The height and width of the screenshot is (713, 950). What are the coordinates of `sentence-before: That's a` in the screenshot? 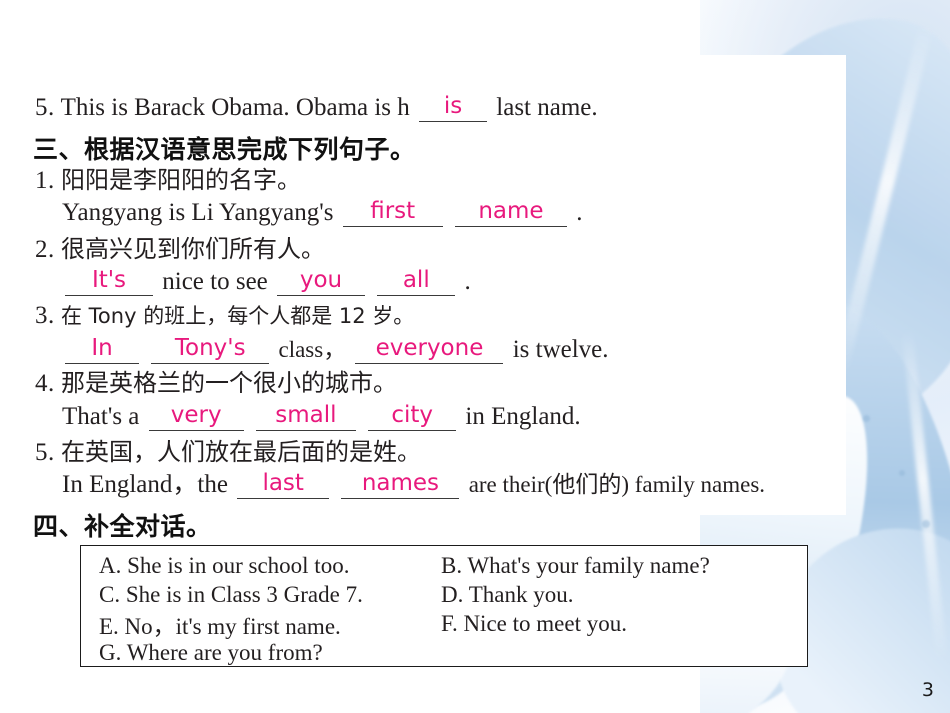 It's located at (101, 416).